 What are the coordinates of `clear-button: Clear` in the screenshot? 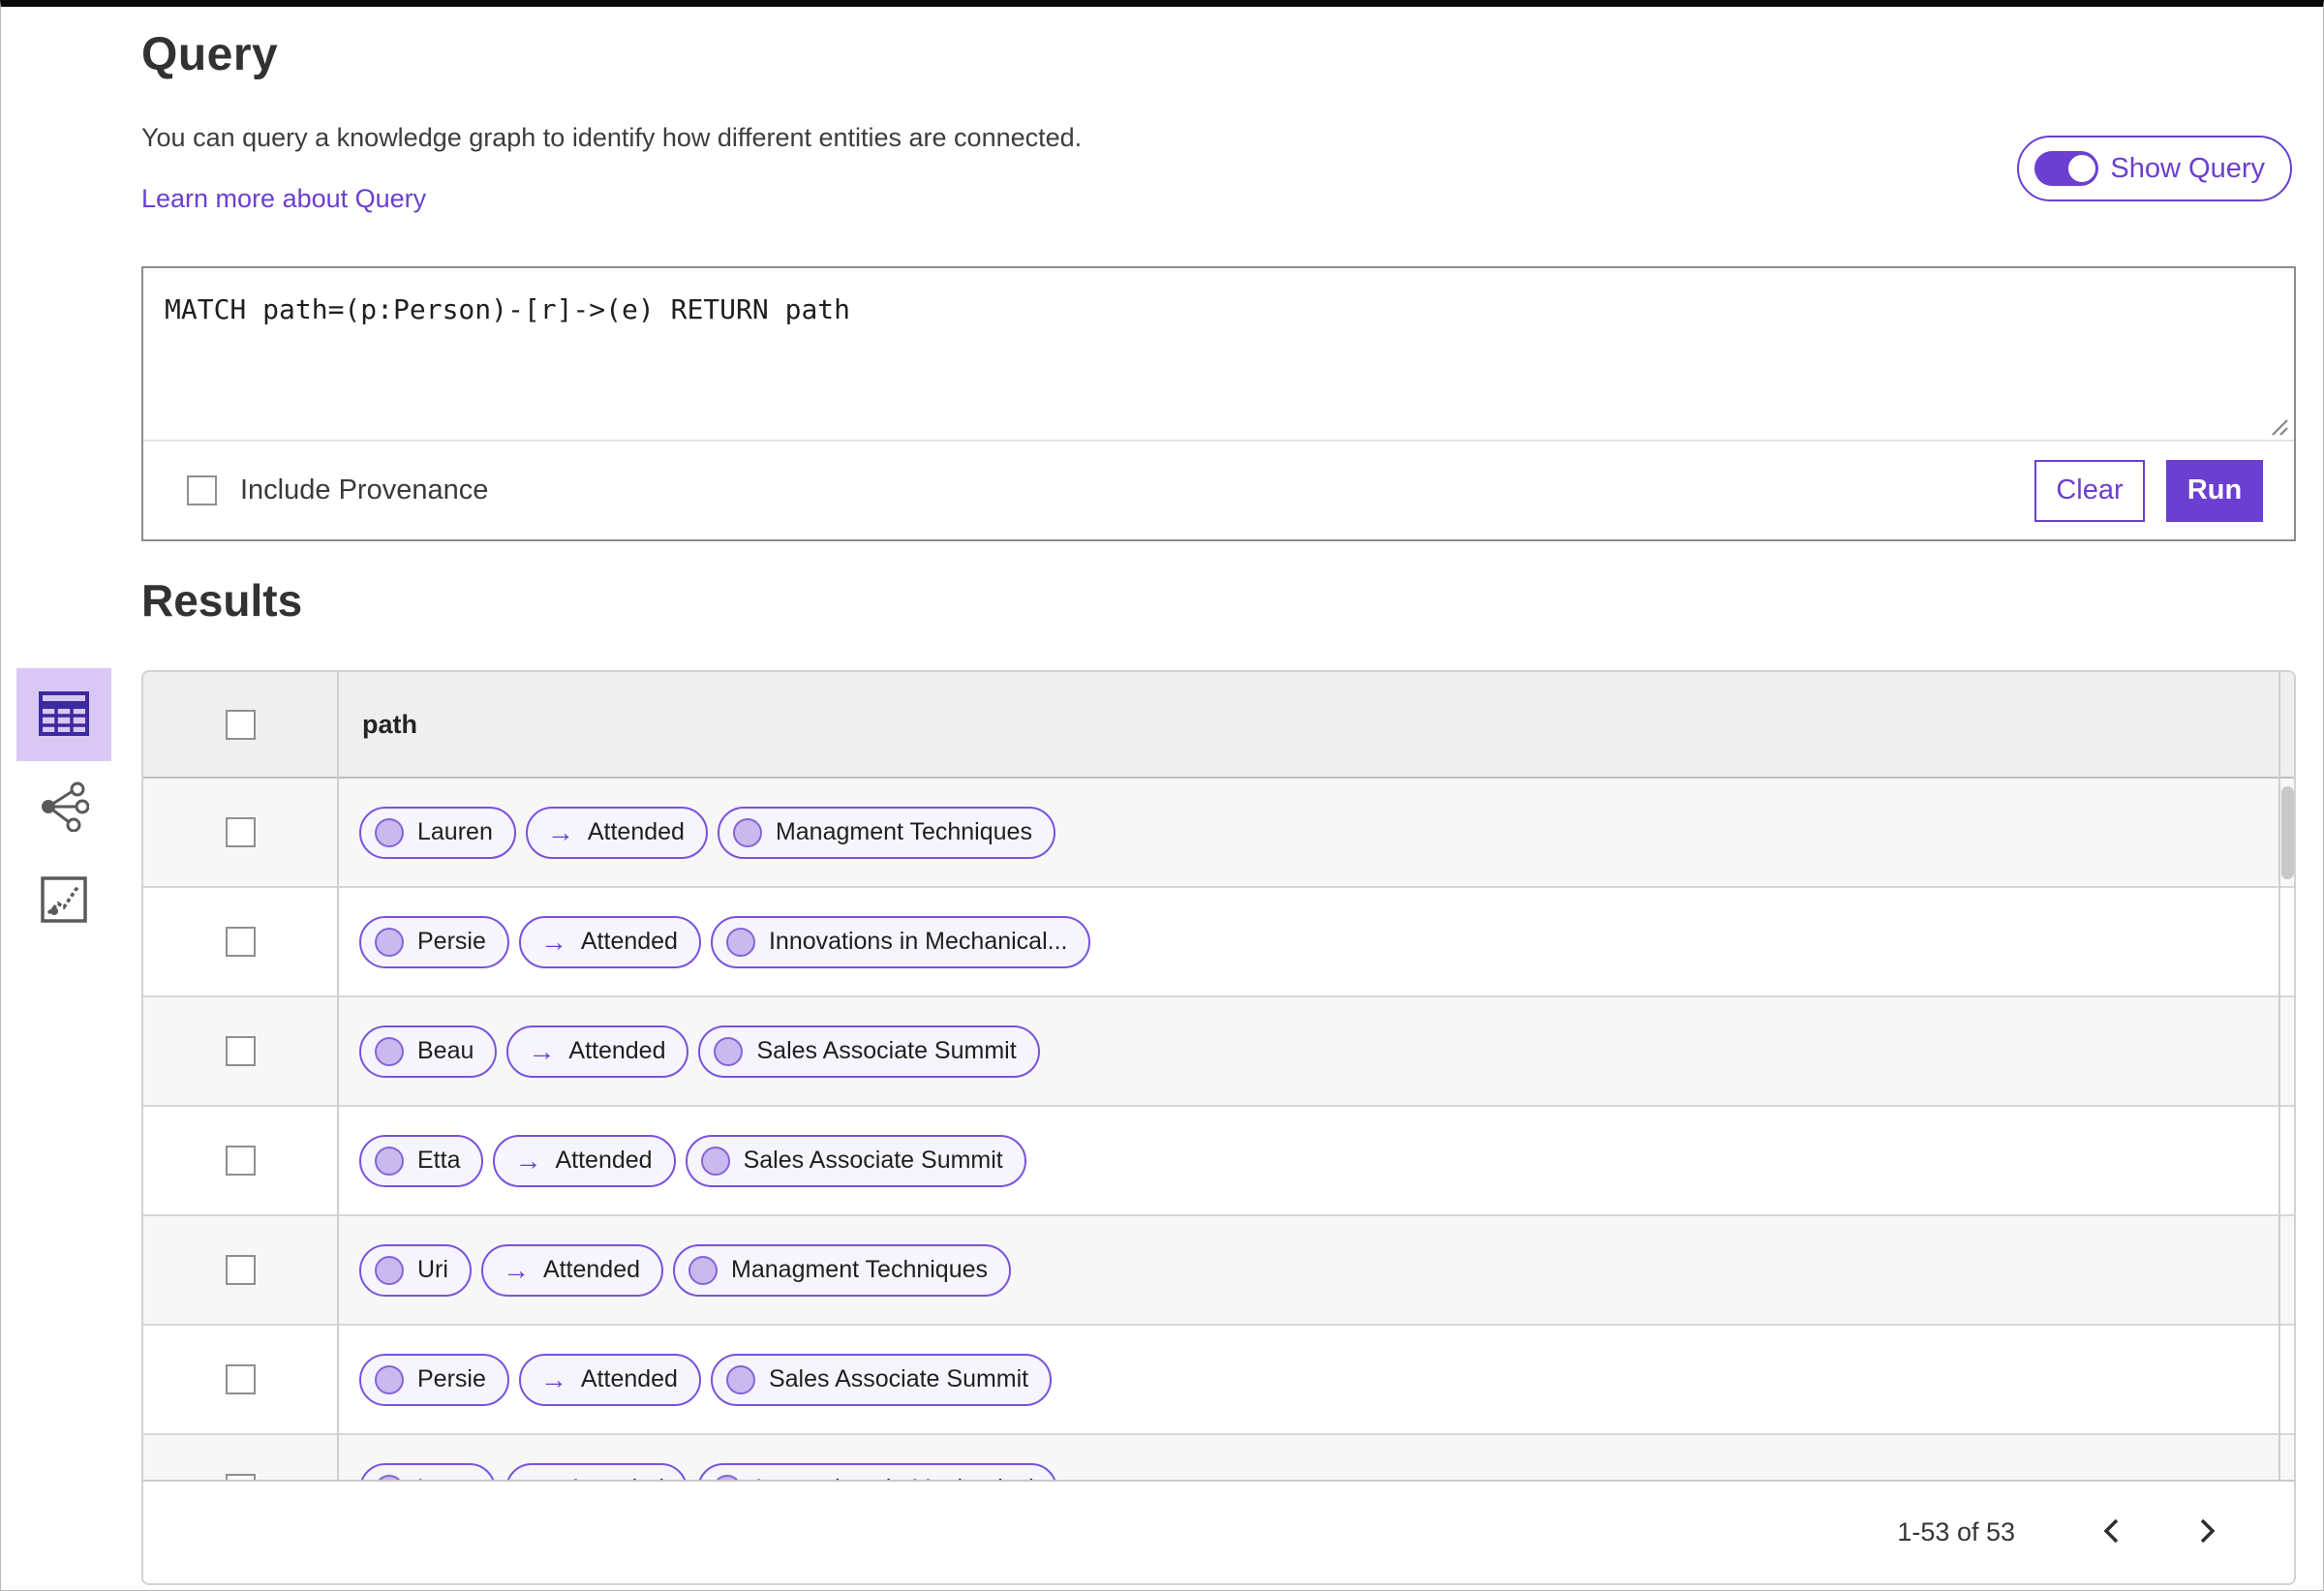 It's located at (2089, 490).